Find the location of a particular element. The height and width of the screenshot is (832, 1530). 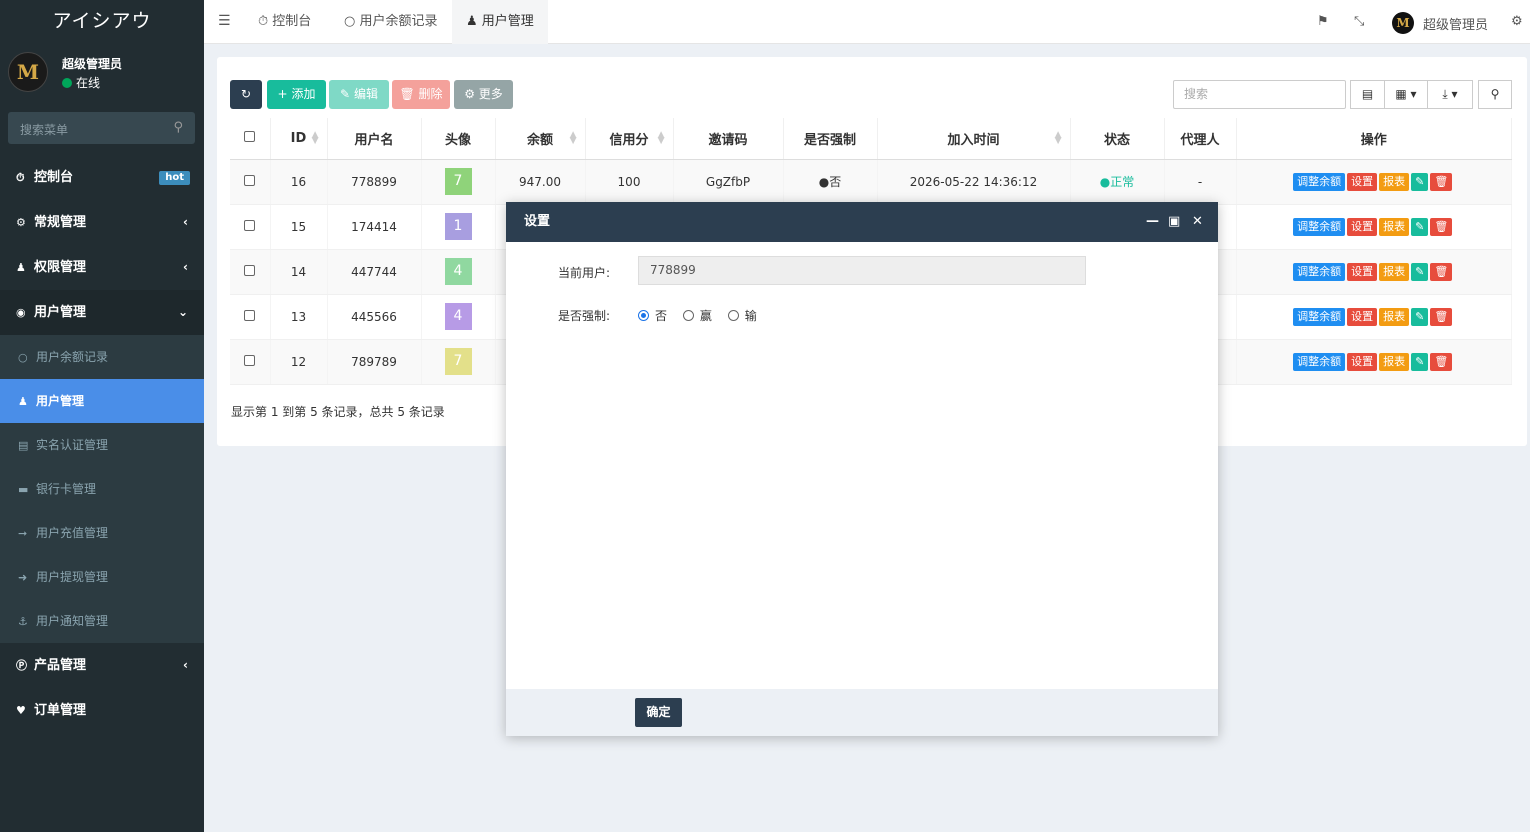

app-logo: アイシアウ is located at coordinates (102, 22).